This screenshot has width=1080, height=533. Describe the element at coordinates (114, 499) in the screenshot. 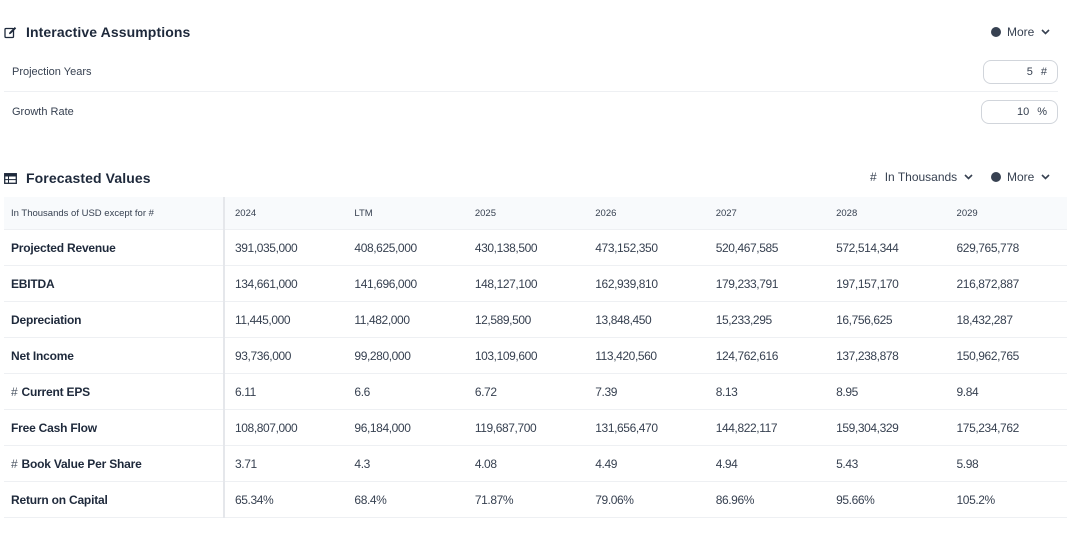

I see `row-label: Return on Capital` at that location.